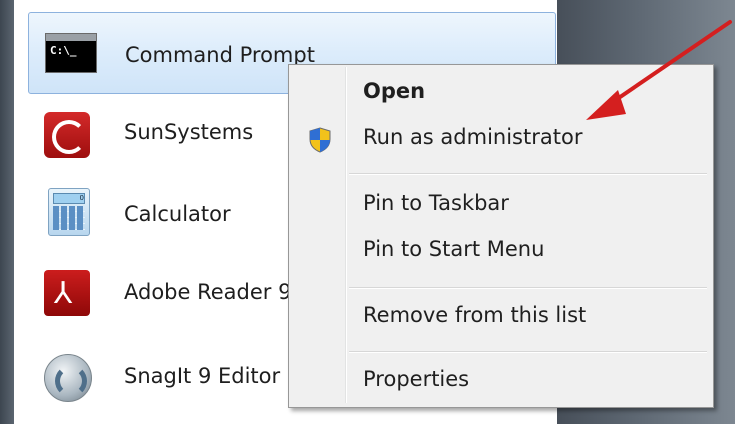 The height and width of the screenshot is (424, 735). I want to click on menu-item-properties: Properties, so click(501, 381).